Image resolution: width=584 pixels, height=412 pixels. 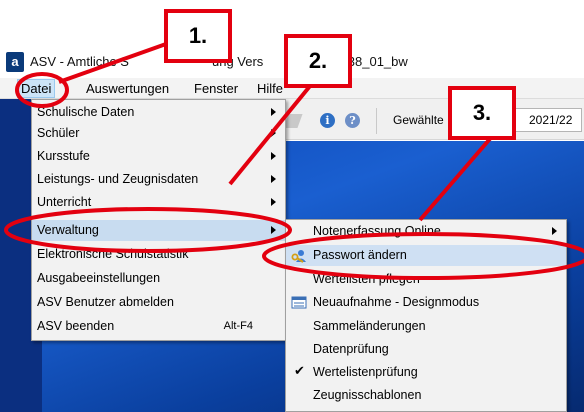 I want to click on menu-item-passwort-aendern: Passwort ändern, so click(x=426, y=255).